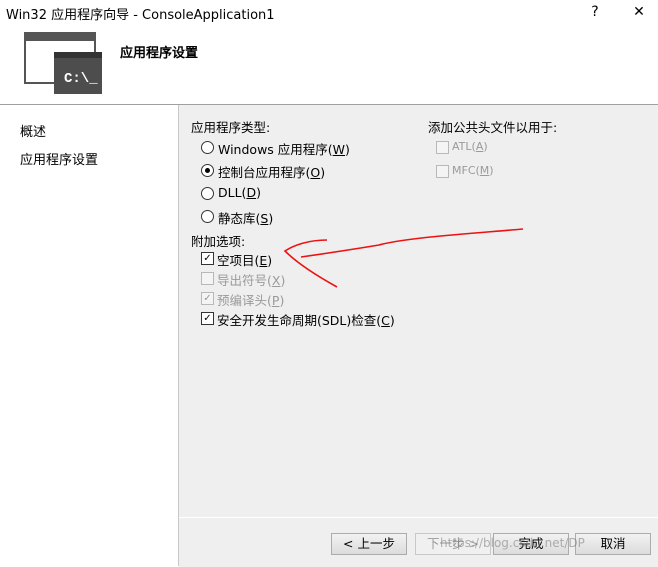 The height and width of the screenshot is (567, 658). Describe the element at coordinates (59, 158) in the screenshot. I see `sidebar-item-app-settings: 应用程序设置` at that location.